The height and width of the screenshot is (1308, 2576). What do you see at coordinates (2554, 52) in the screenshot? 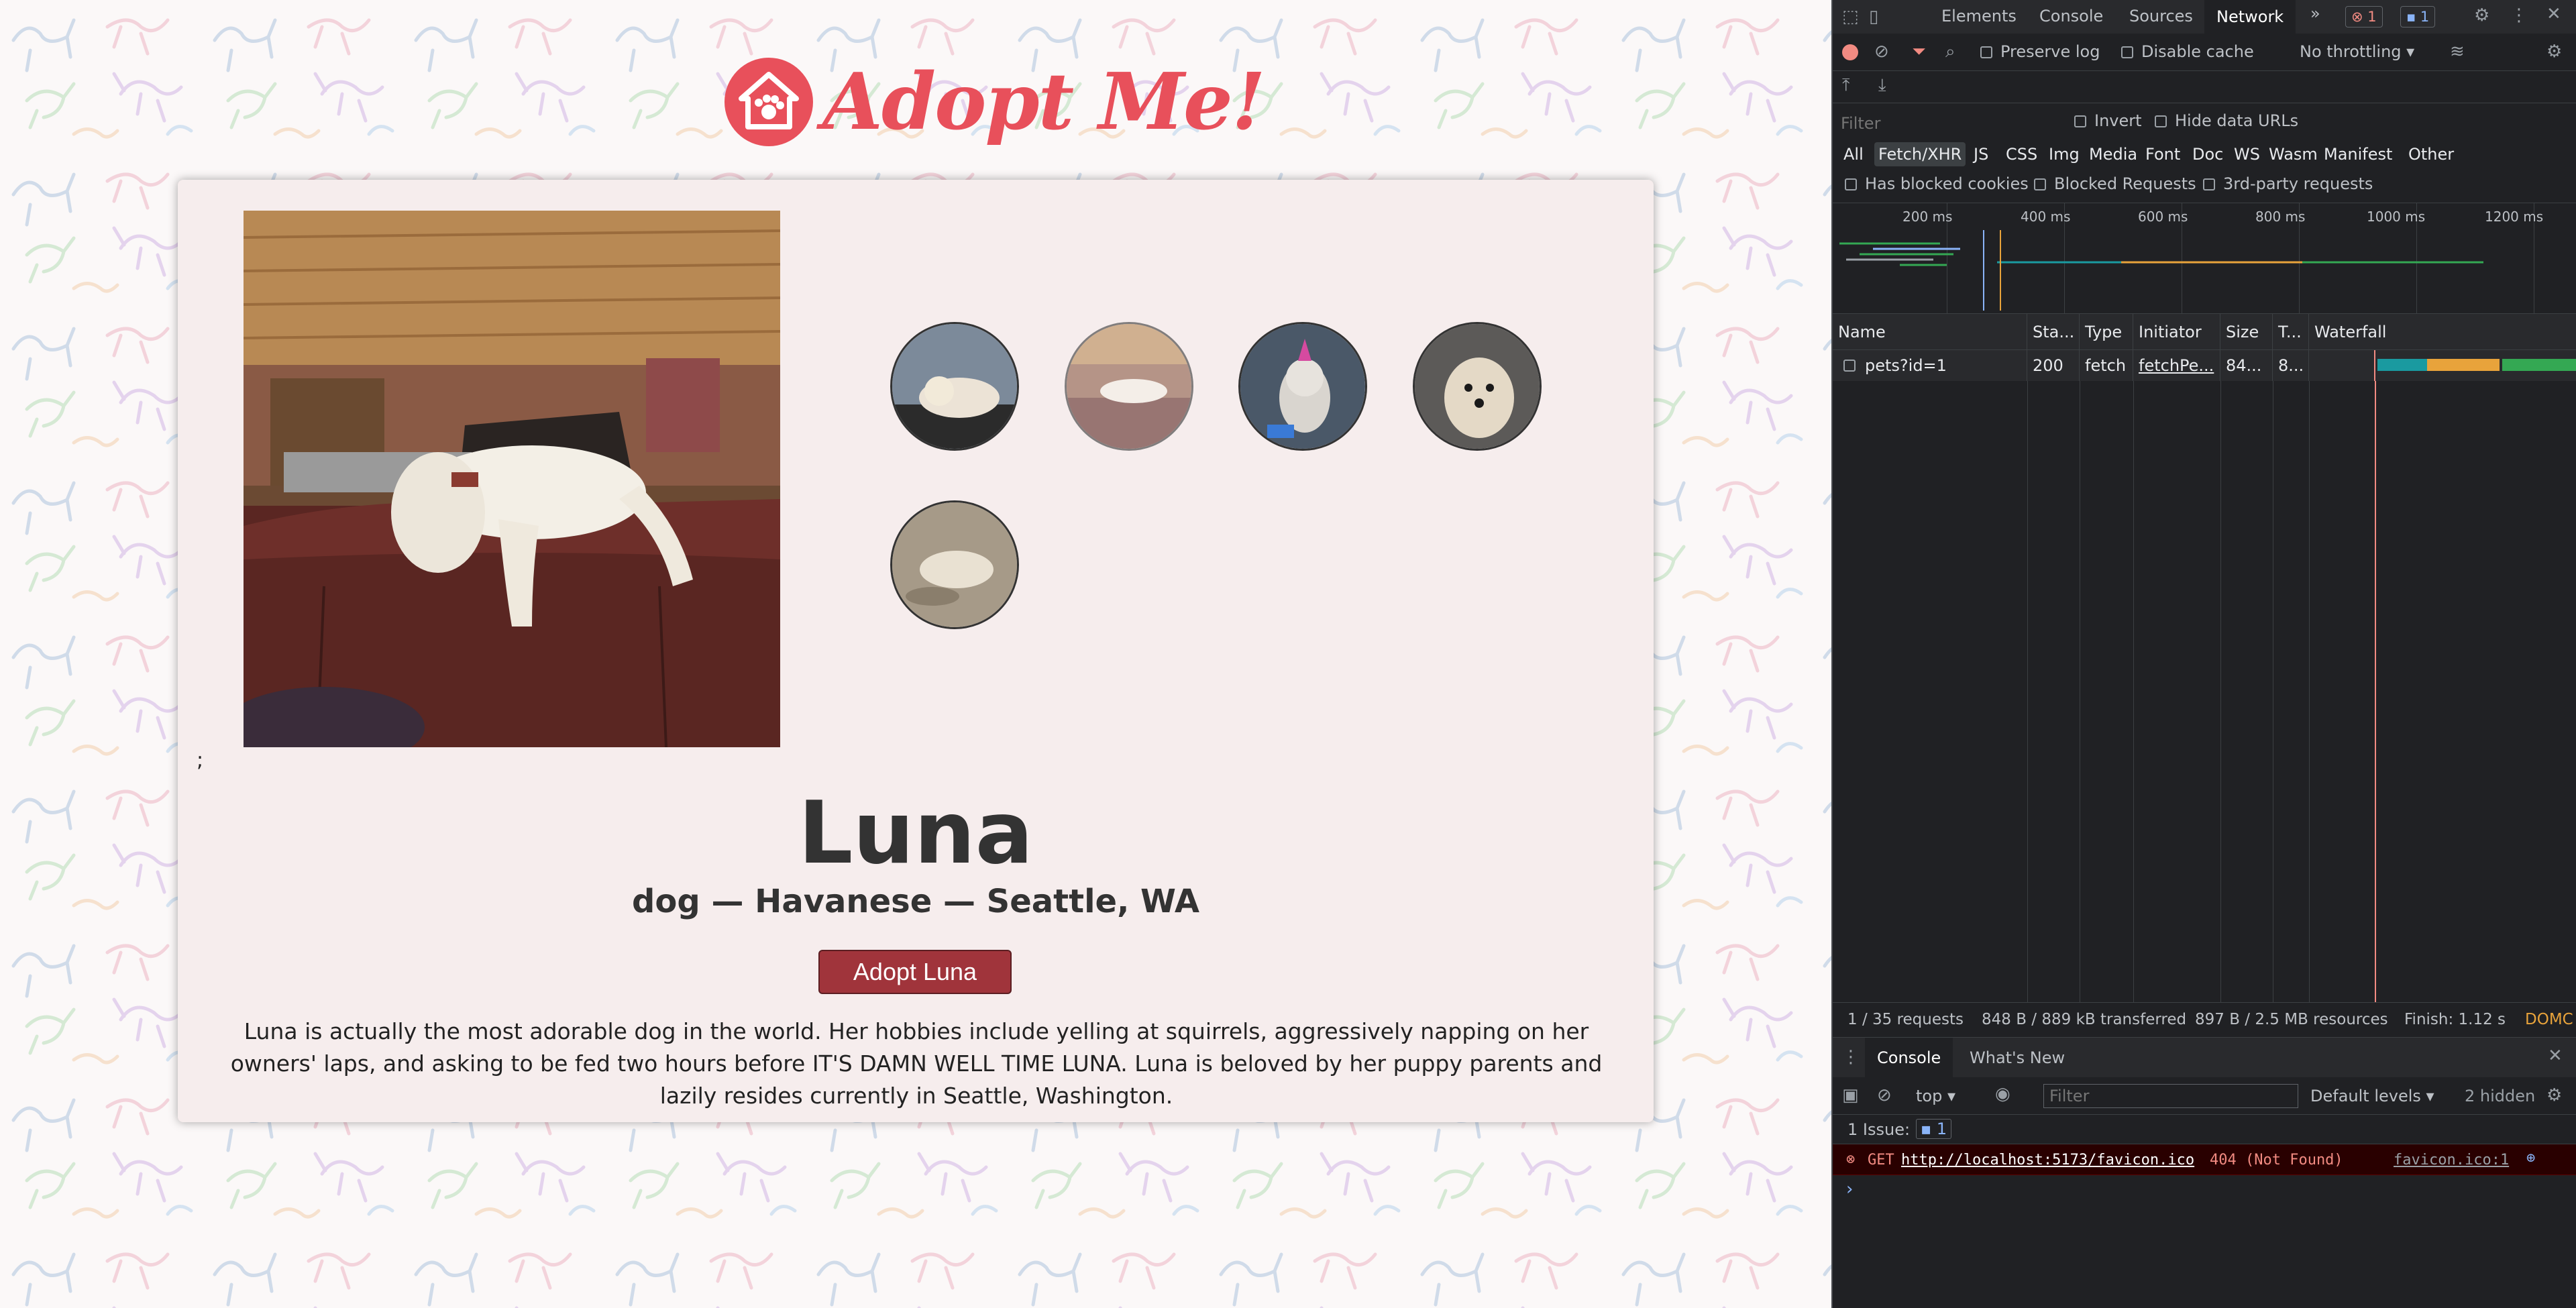
I see `network-settings-icon: ⚙` at bounding box center [2554, 52].